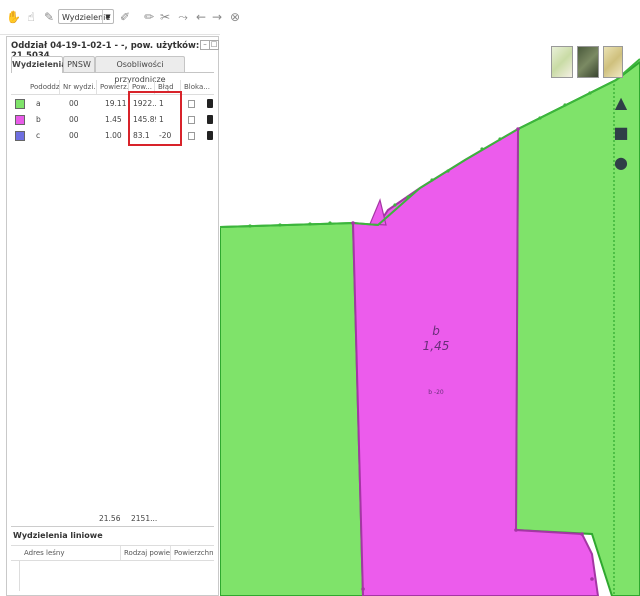 This screenshot has height=596, width=640. I want to click on location-pin-icon: ●, so click(621, 163).